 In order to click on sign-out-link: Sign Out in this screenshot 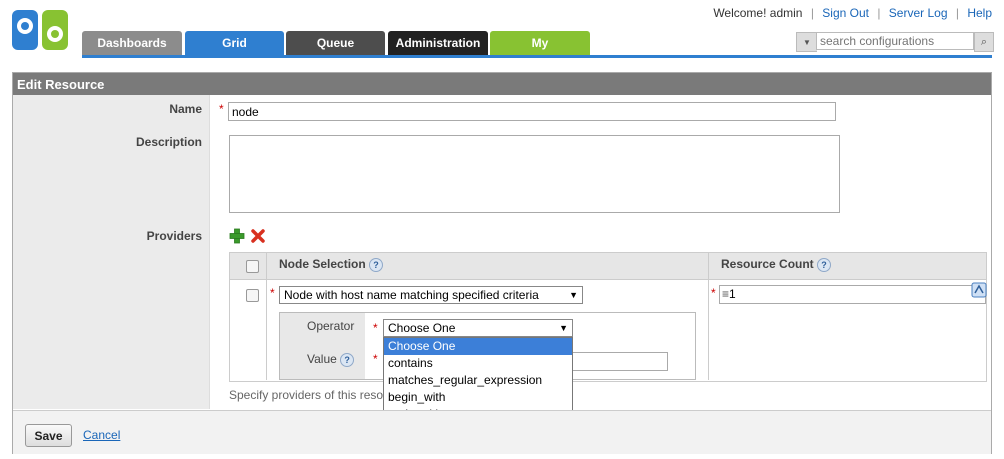, I will do `click(845, 13)`.